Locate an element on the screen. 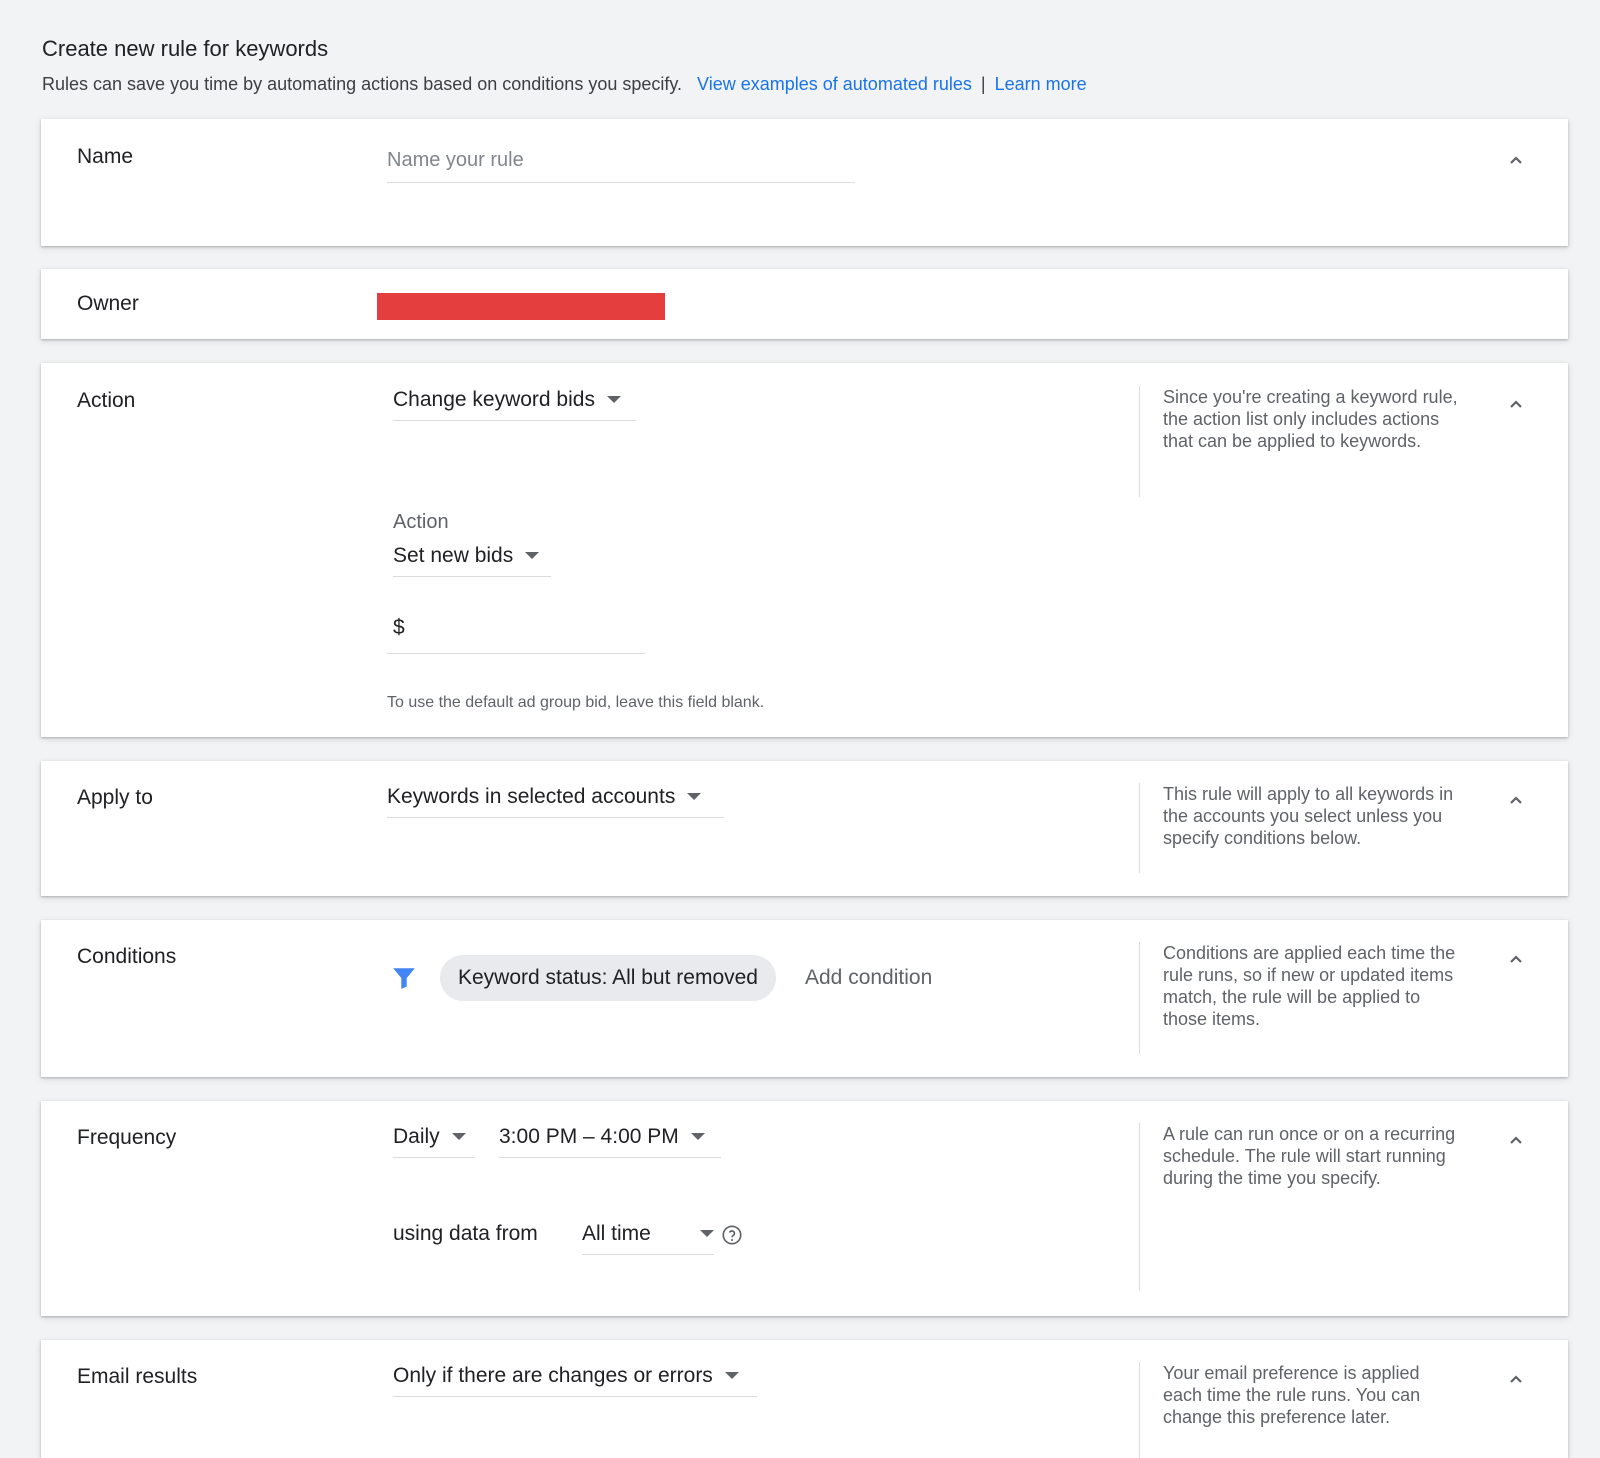  filter-icon is located at coordinates (404, 978).